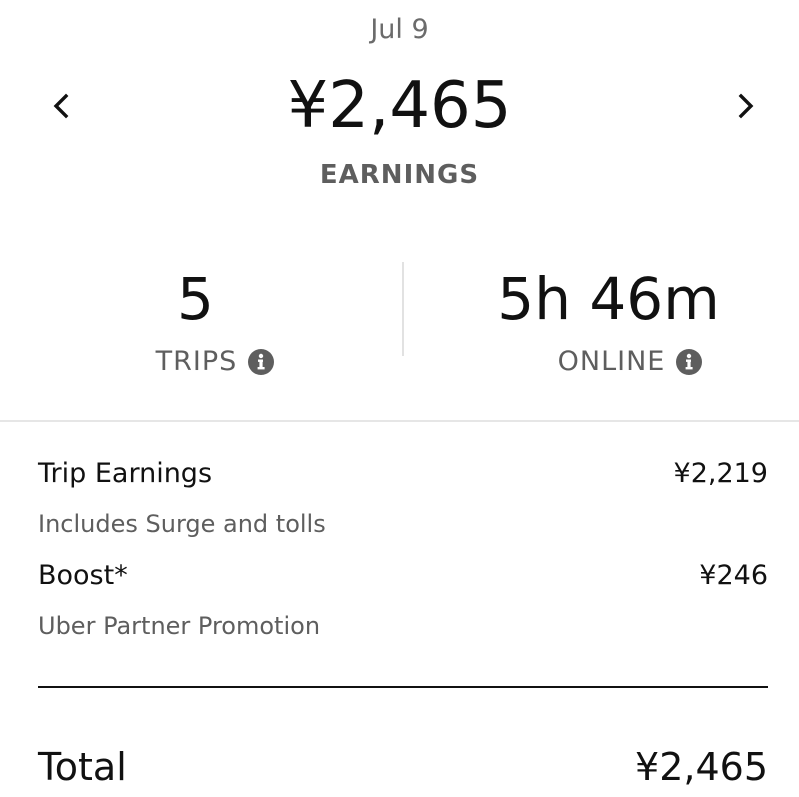  What do you see at coordinates (611, 361) in the screenshot?
I see `online-label: ONLINE` at bounding box center [611, 361].